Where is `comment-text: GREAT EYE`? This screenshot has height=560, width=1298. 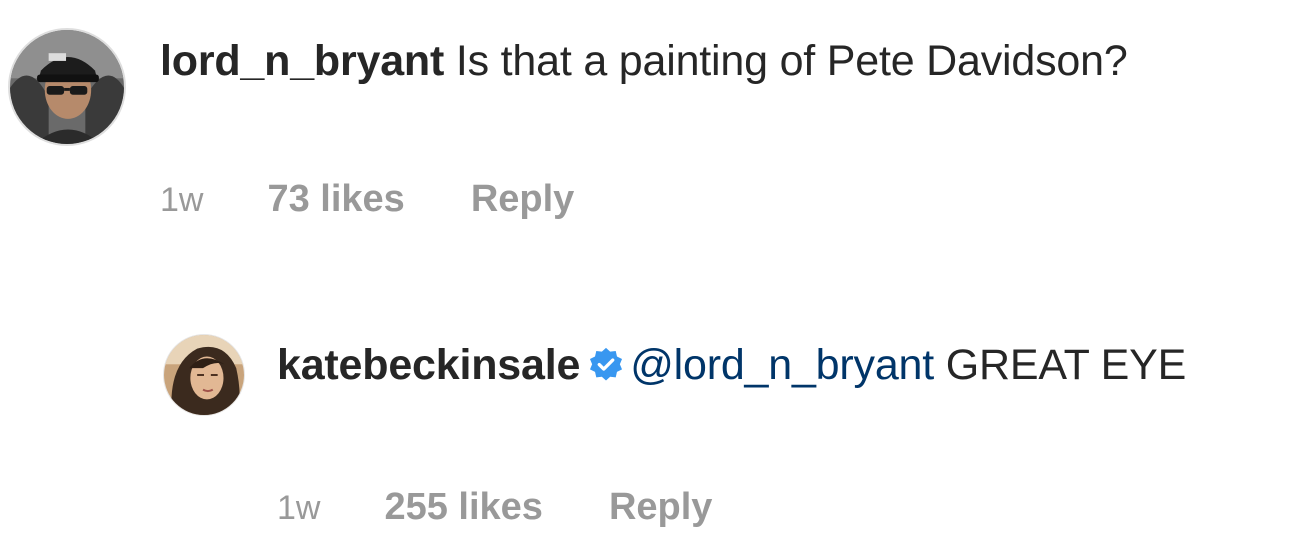
comment-text: GREAT EYE is located at coordinates (1060, 365).